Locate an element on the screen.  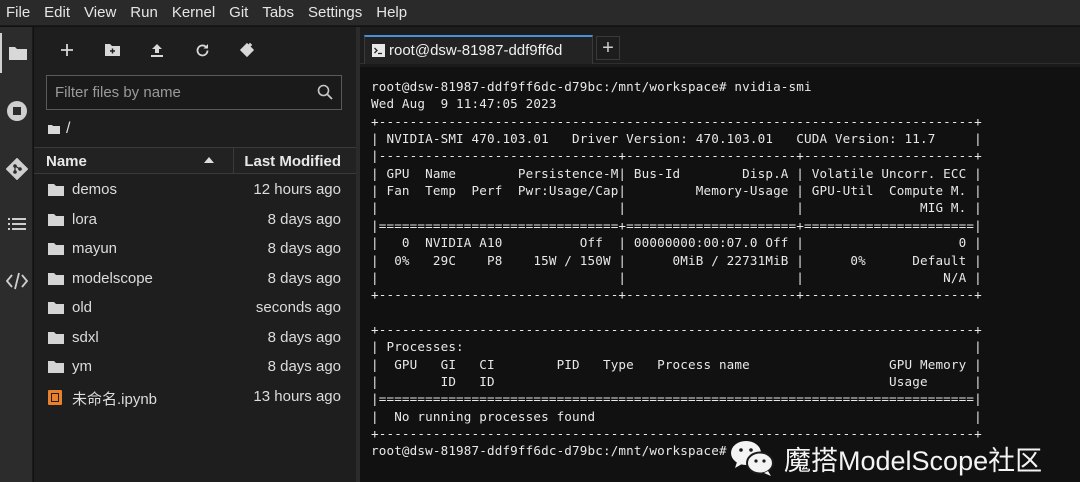
menu-settings: Settings is located at coordinates (335, 13).